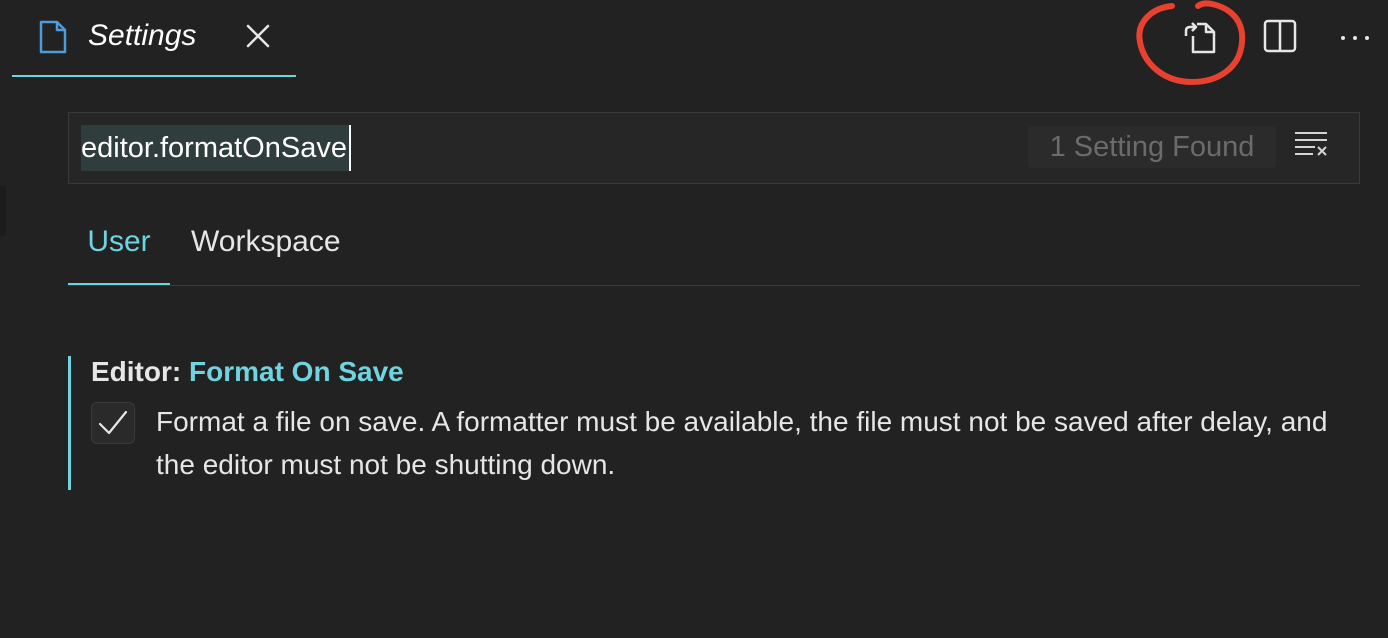 The image size is (1388, 638). I want to click on tab-user: User, so click(119, 255).